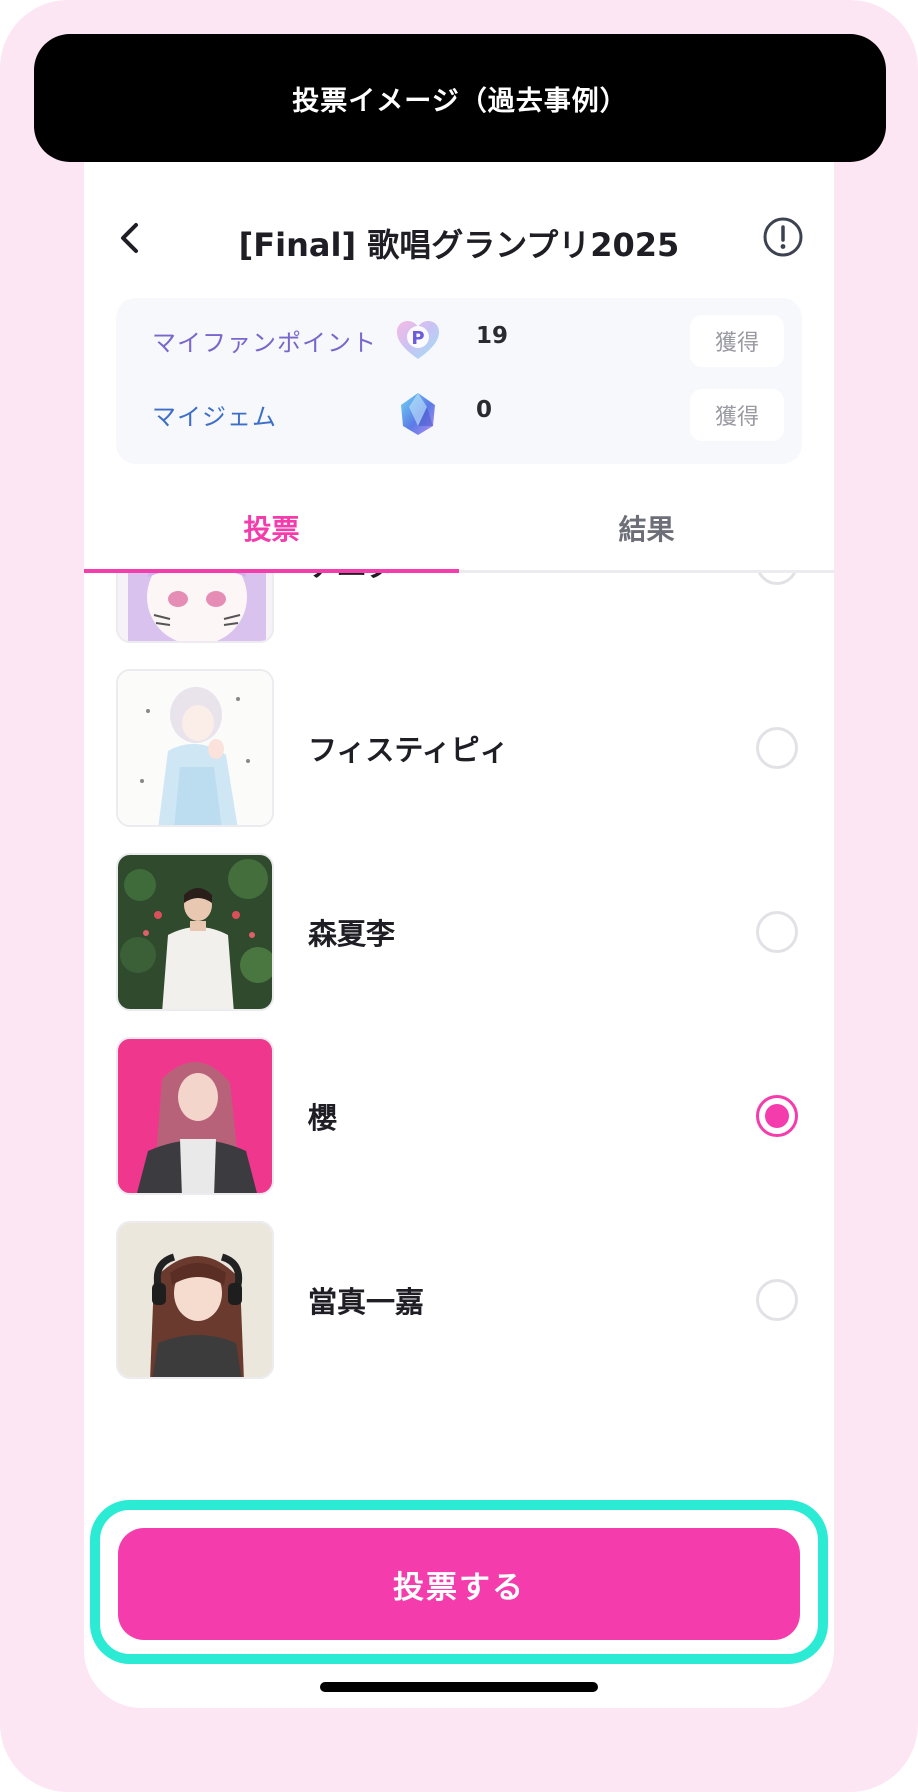 Image resolution: width=918 pixels, height=1792 pixels. I want to click on tab-results: 結果, so click(646, 528).